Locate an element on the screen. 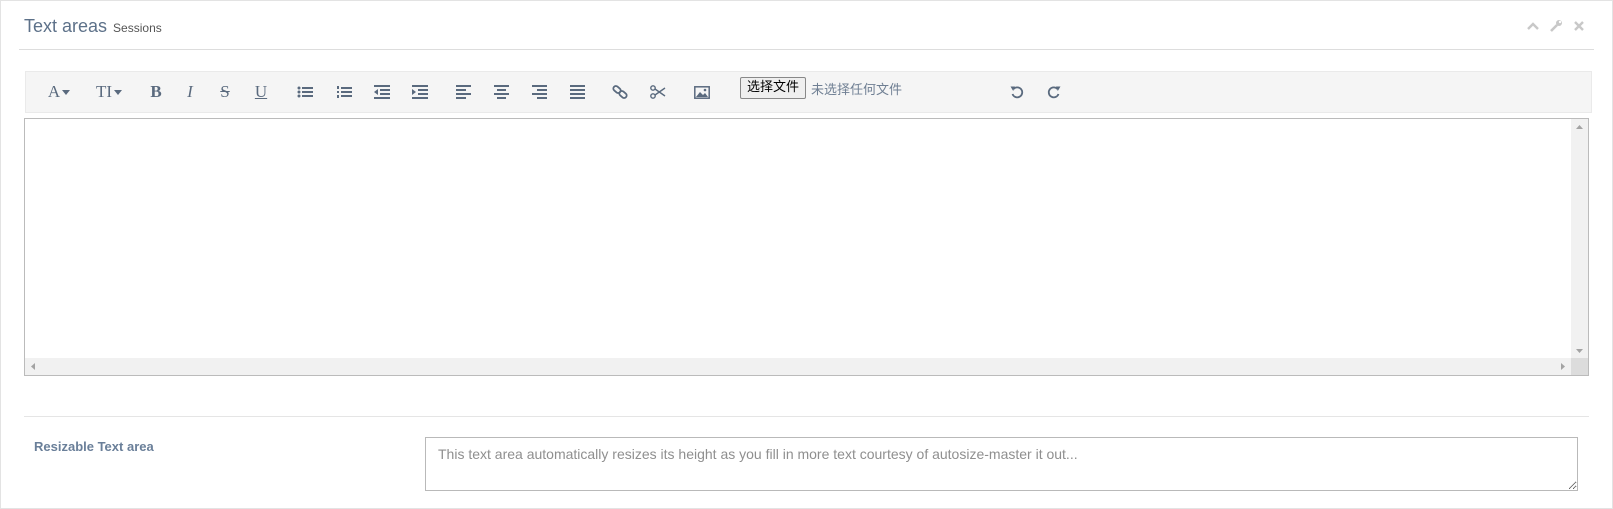  unlink-icon is located at coordinates (658, 92).